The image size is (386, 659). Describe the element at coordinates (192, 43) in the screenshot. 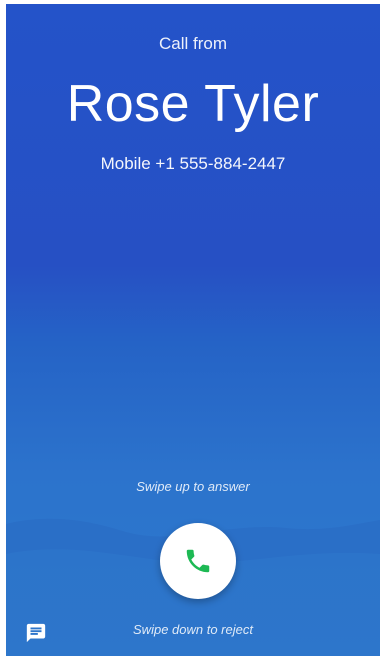

I see `call-from-label: Call from` at that location.